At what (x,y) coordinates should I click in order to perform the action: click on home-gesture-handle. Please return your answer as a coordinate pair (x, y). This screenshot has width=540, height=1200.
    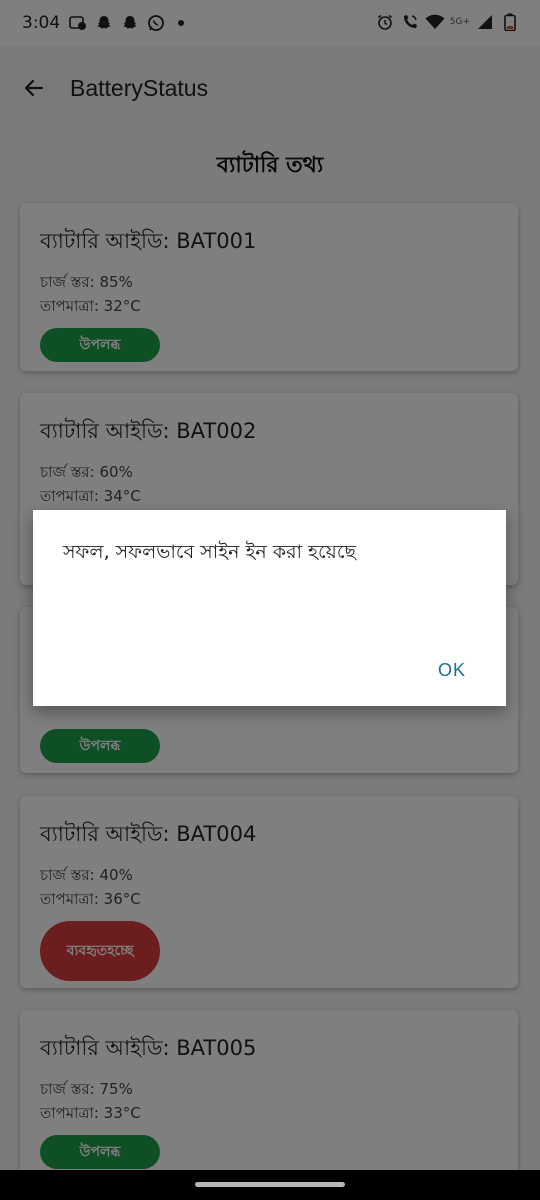
    Looking at the image, I should click on (270, 1184).